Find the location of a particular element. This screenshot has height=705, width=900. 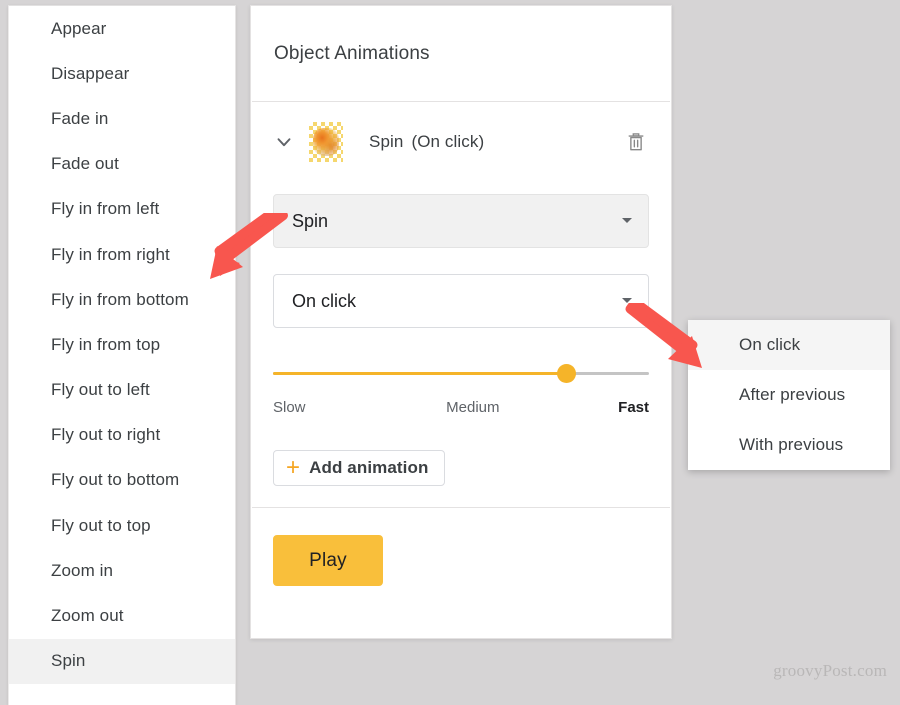

effect-select-value: Spin is located at coordinates (310, 220).